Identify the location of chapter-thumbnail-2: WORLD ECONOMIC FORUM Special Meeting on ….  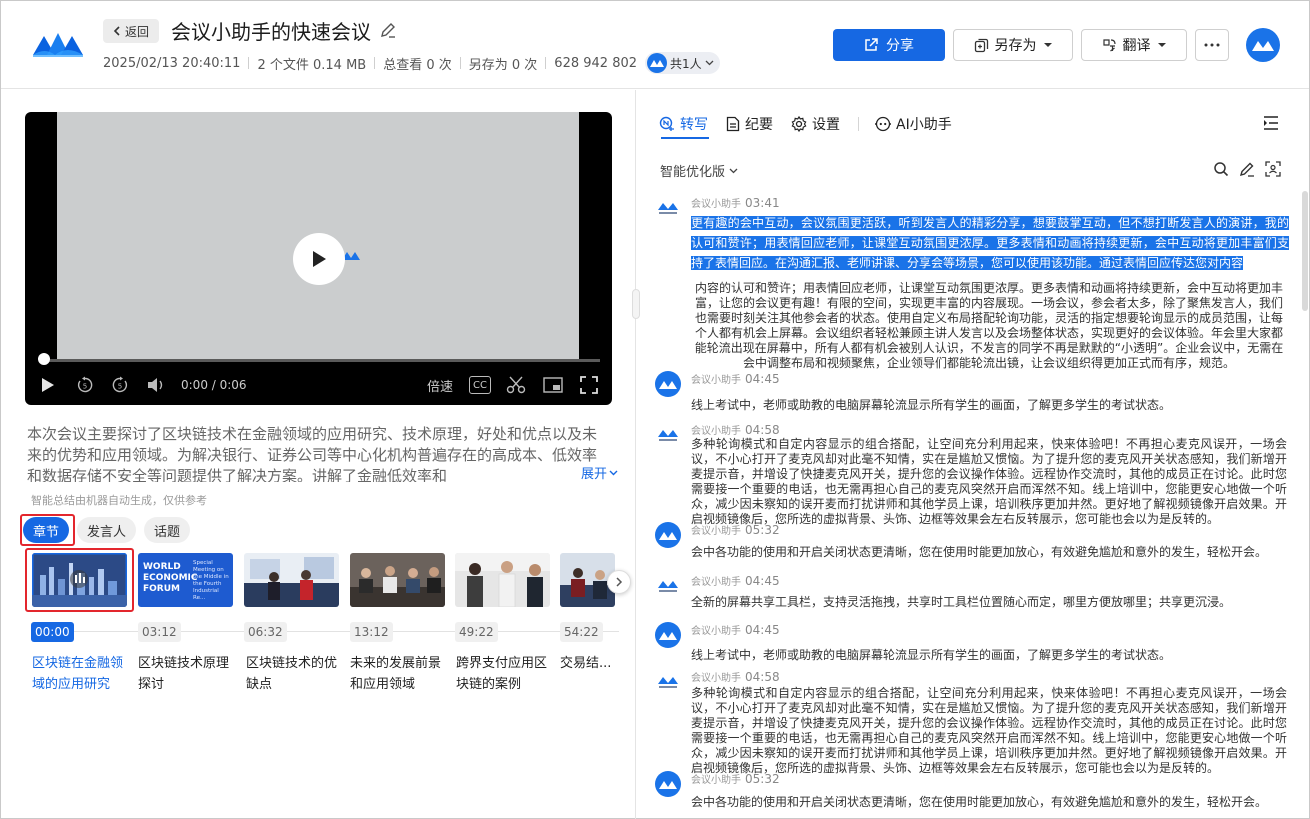
(185, 580).